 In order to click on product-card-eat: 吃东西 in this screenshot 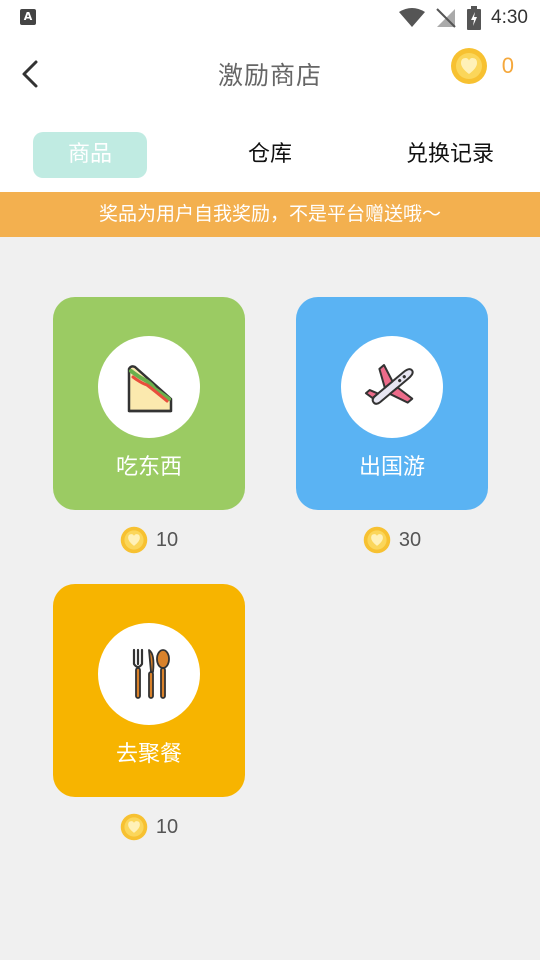, I will do `click(149, 403)`.